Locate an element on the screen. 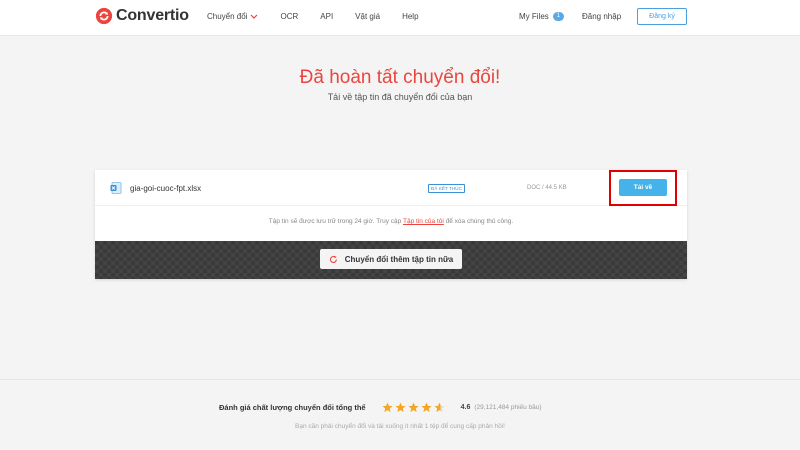 This screenshot has height=450, width=800. rating-label: Đánh giá chất lượng chuyển đổi tổng thể is located at coordinates (292, 407).